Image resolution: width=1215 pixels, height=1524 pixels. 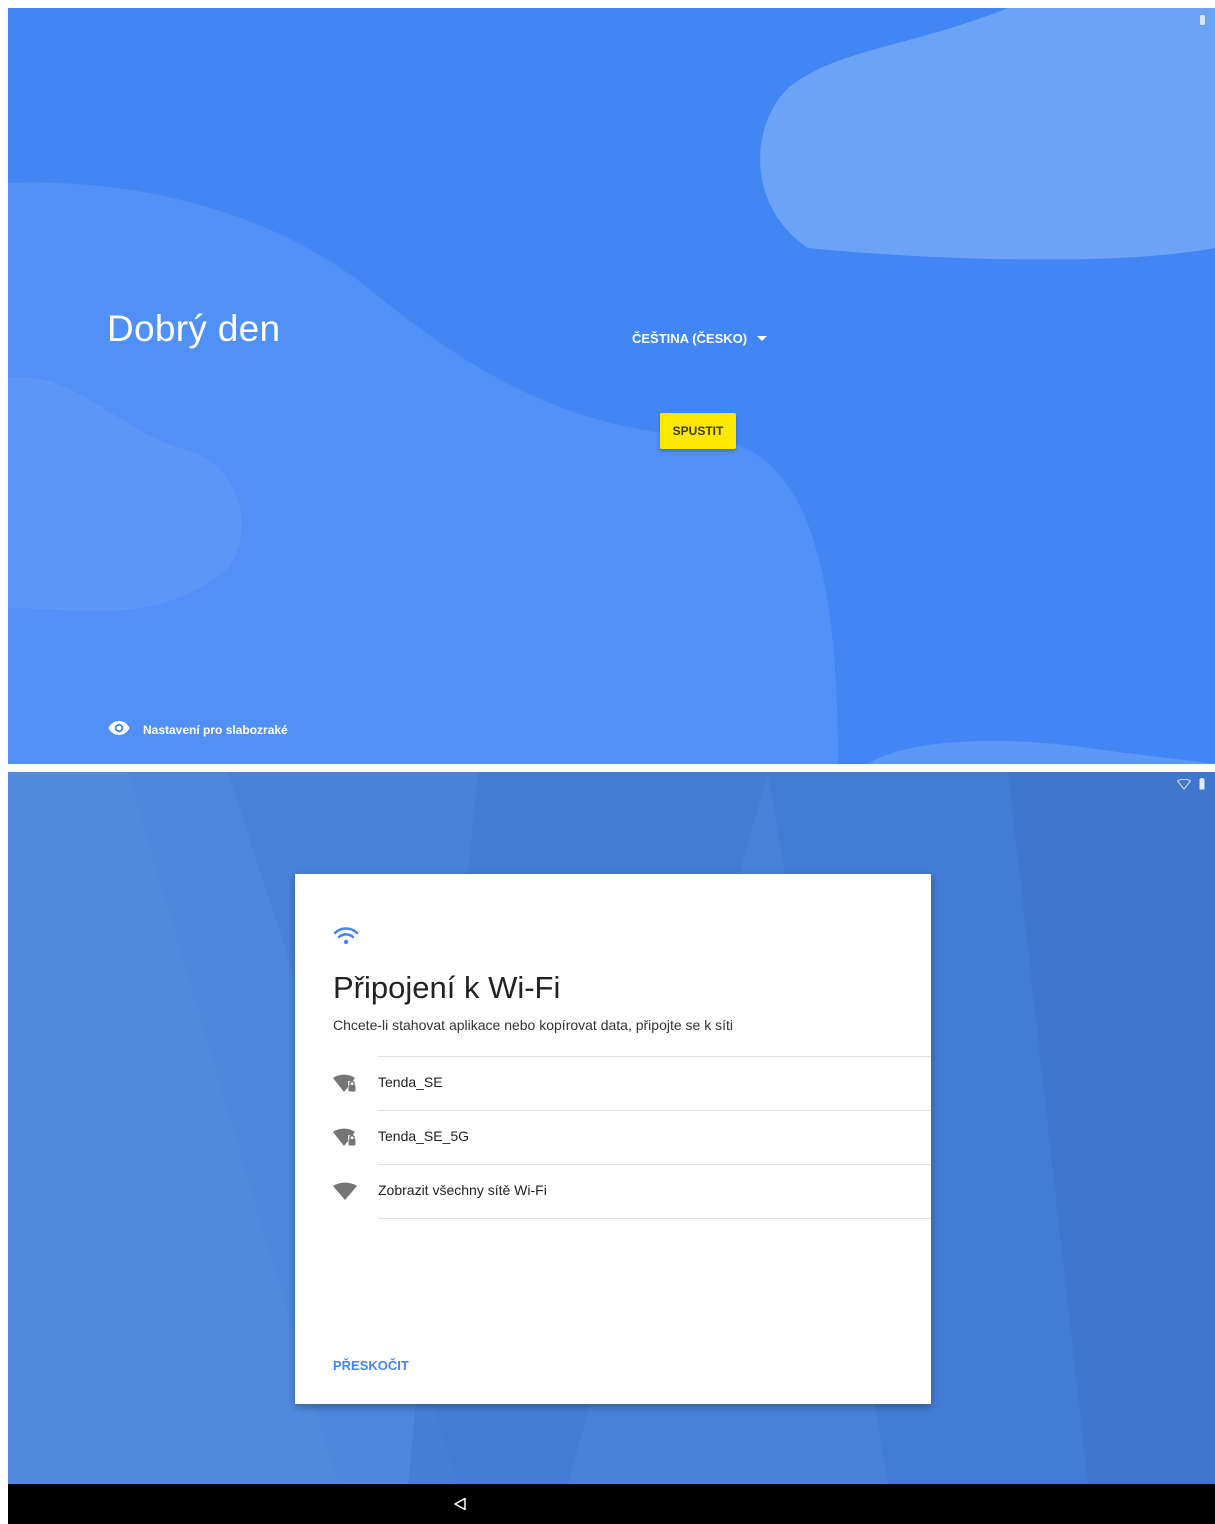 I want to click on navigation-bar, so click(x=611, y=1504).